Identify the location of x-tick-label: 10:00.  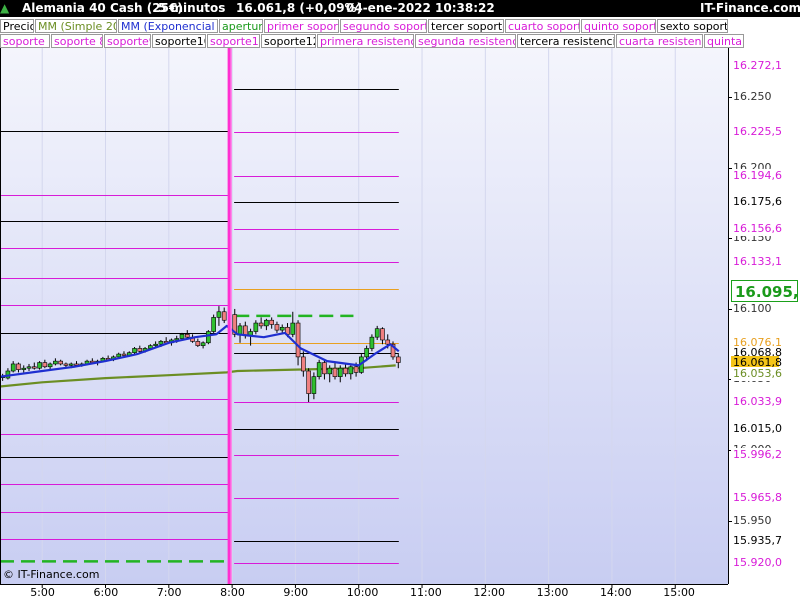
(362, 592).